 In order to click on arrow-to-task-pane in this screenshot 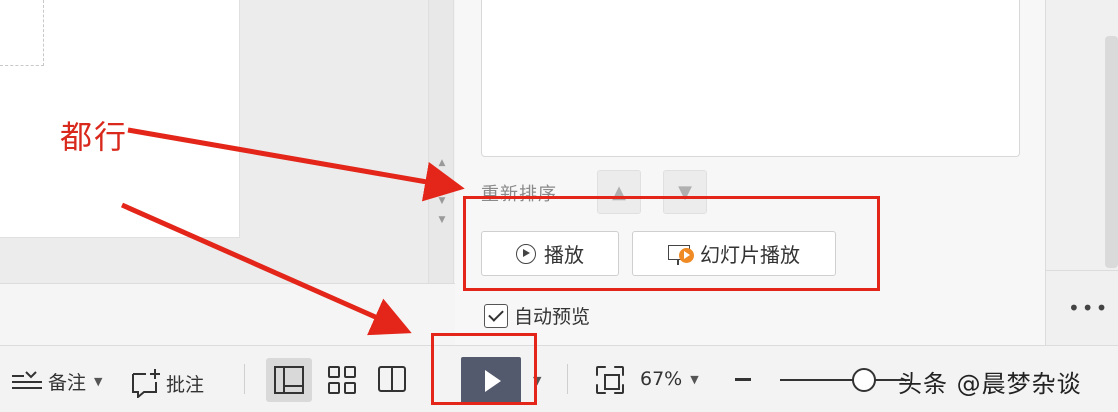, I will do `click(296, 164)`.